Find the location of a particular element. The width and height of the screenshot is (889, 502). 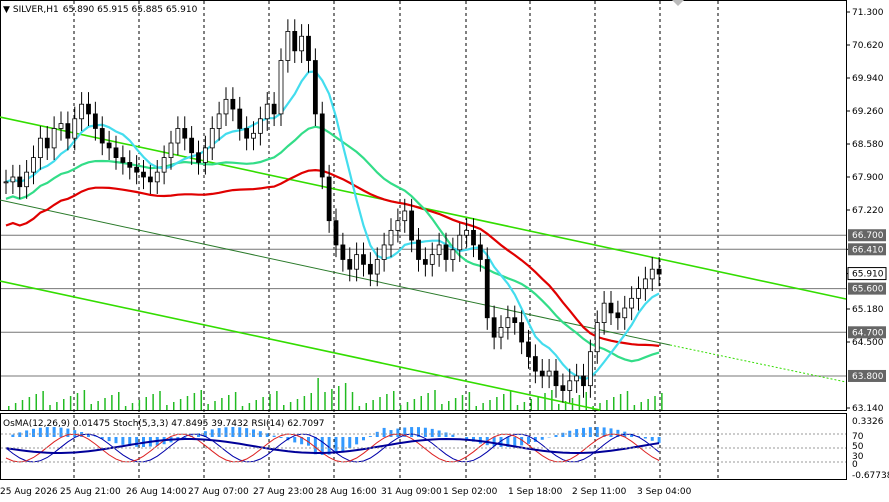

time-label: 1 Sep 18:00 is located at coordinates (535, 492).